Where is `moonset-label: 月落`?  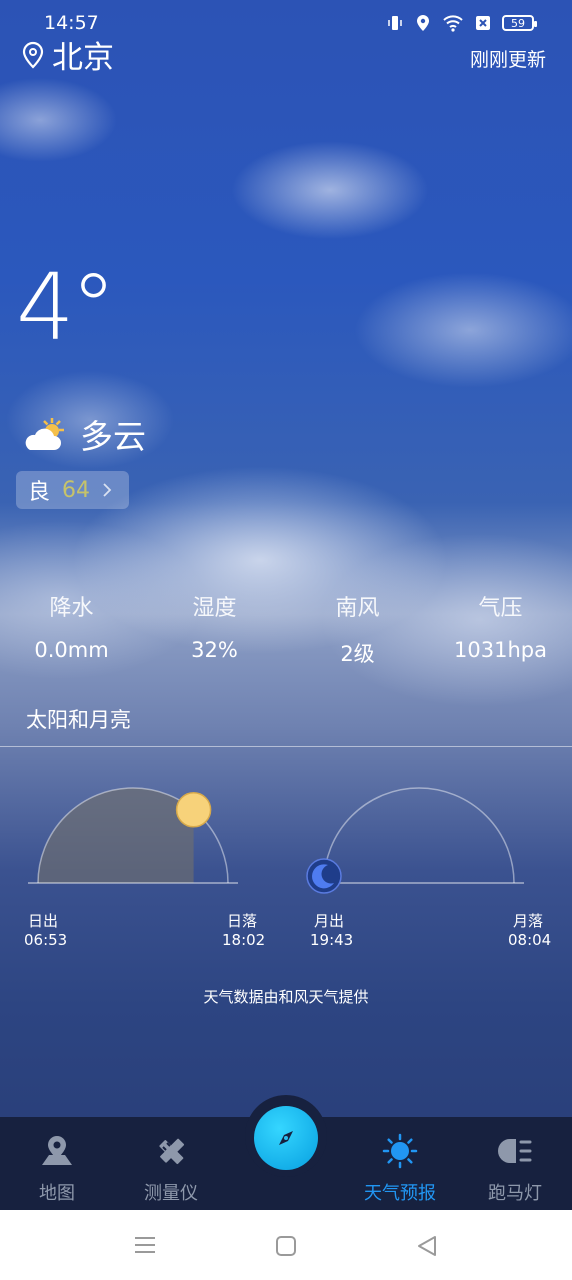 moonset-label: 月落 is located at coordinates (528, 921).